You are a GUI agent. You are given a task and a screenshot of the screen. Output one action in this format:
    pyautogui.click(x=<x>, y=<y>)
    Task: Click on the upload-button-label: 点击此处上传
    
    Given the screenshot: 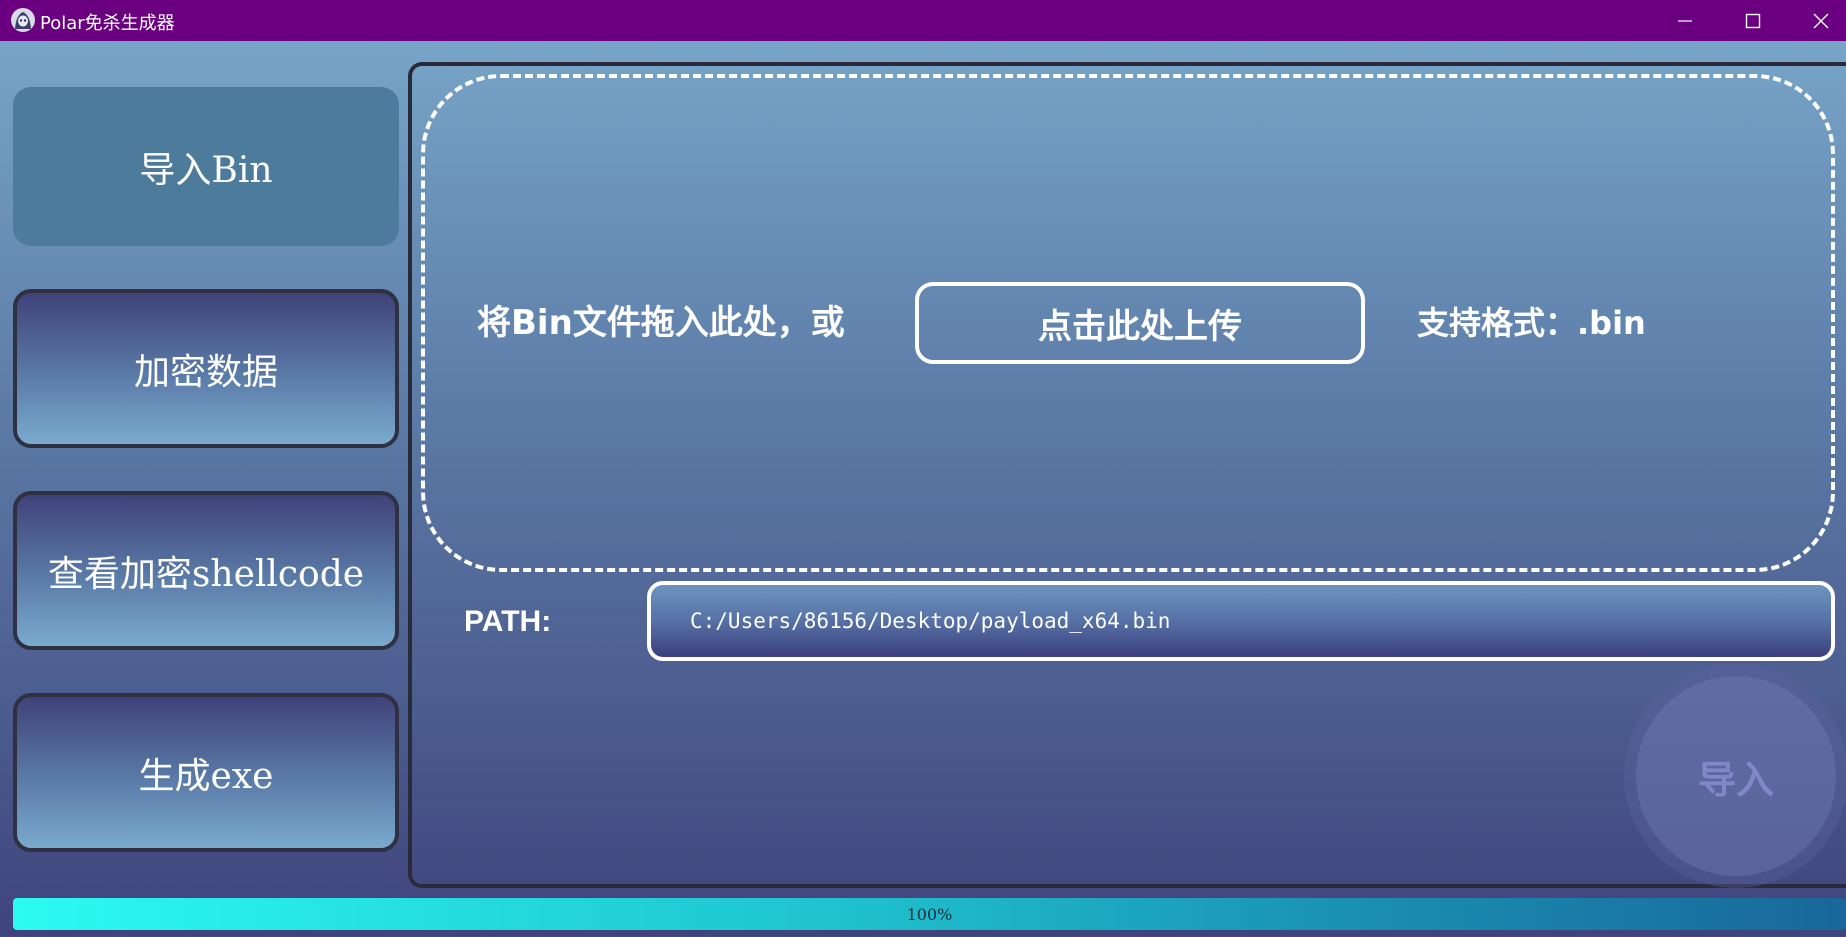 What is the action you would take?
    pyautogui.click(x=1140, y=326)
    